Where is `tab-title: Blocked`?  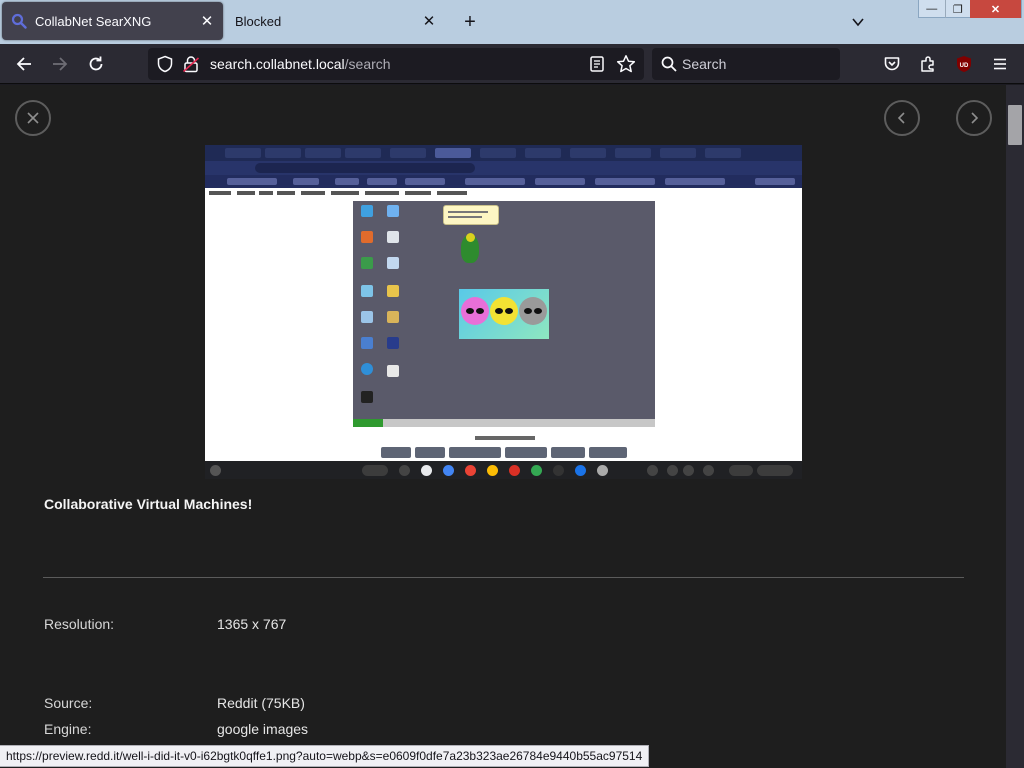
tab-title: Blocked is located at coordinates (258, 21).